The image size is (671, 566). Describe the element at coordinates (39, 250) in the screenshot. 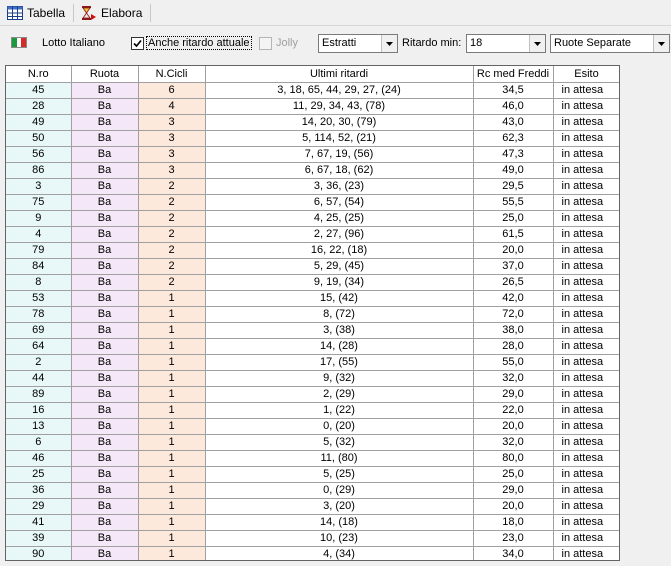

I see `cell-nro: 79` at that location.